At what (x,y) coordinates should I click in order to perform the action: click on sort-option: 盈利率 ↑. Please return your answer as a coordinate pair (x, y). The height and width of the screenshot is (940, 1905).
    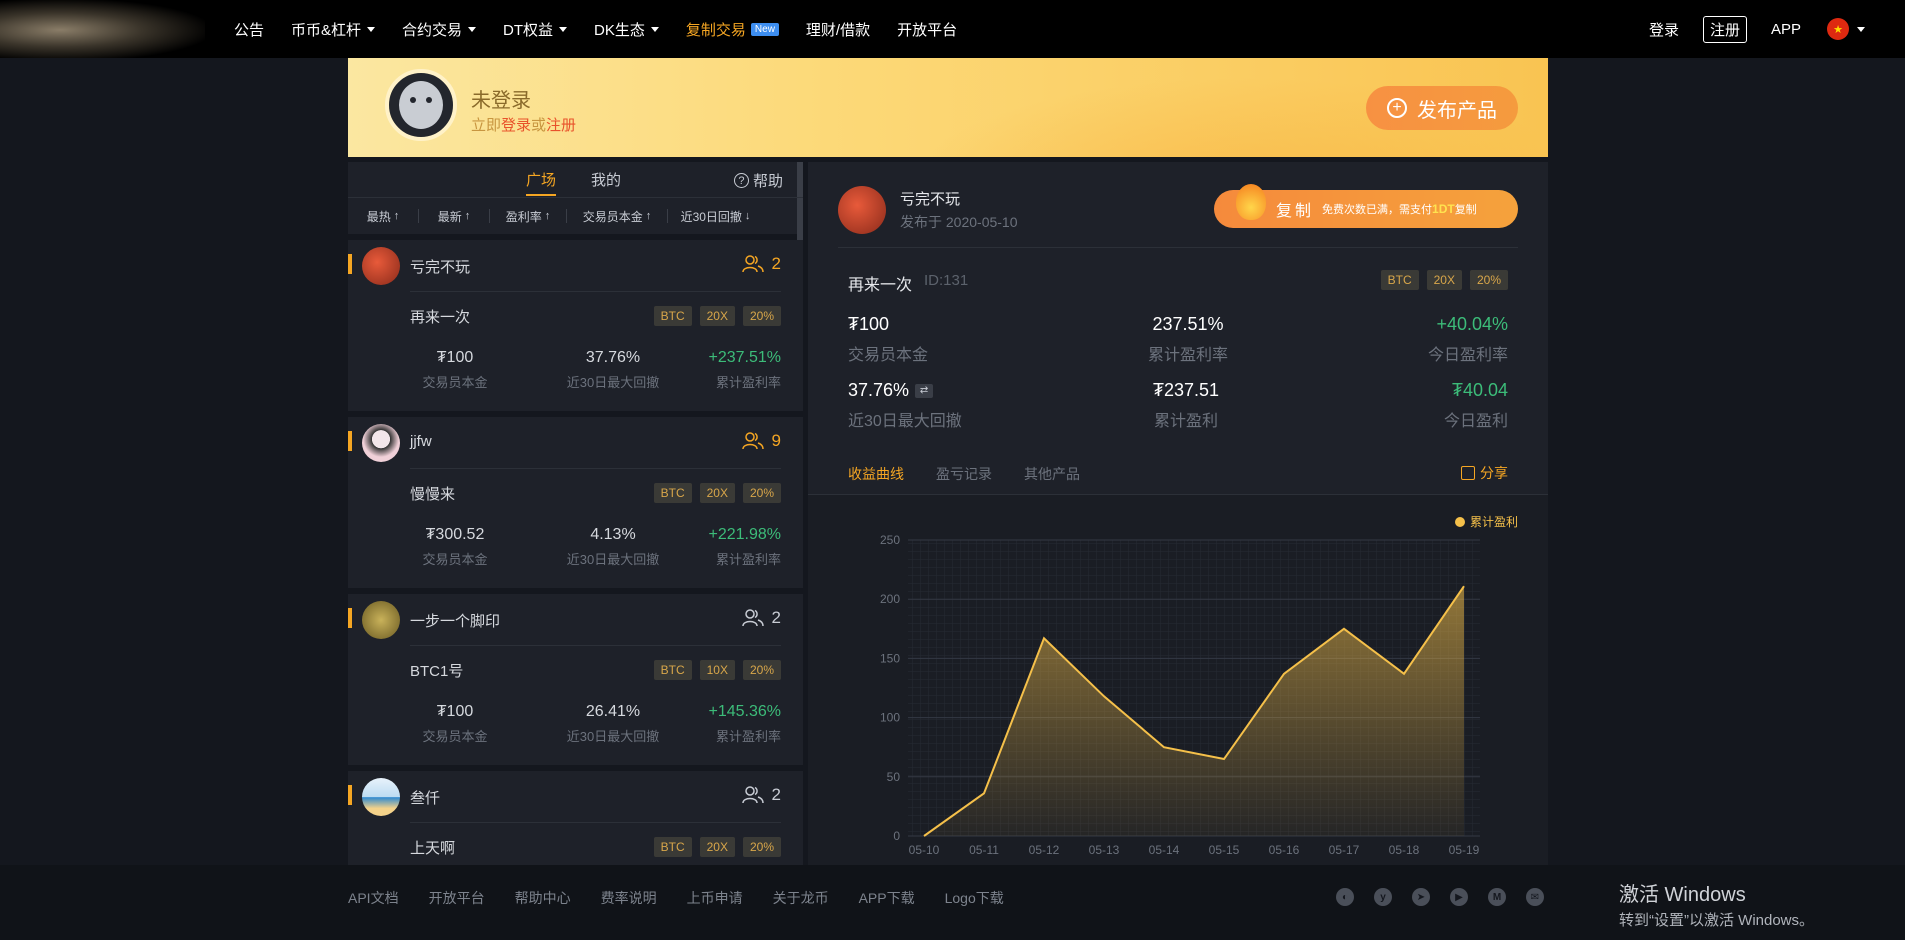
    Looking at the image, I should click on (528, 216).